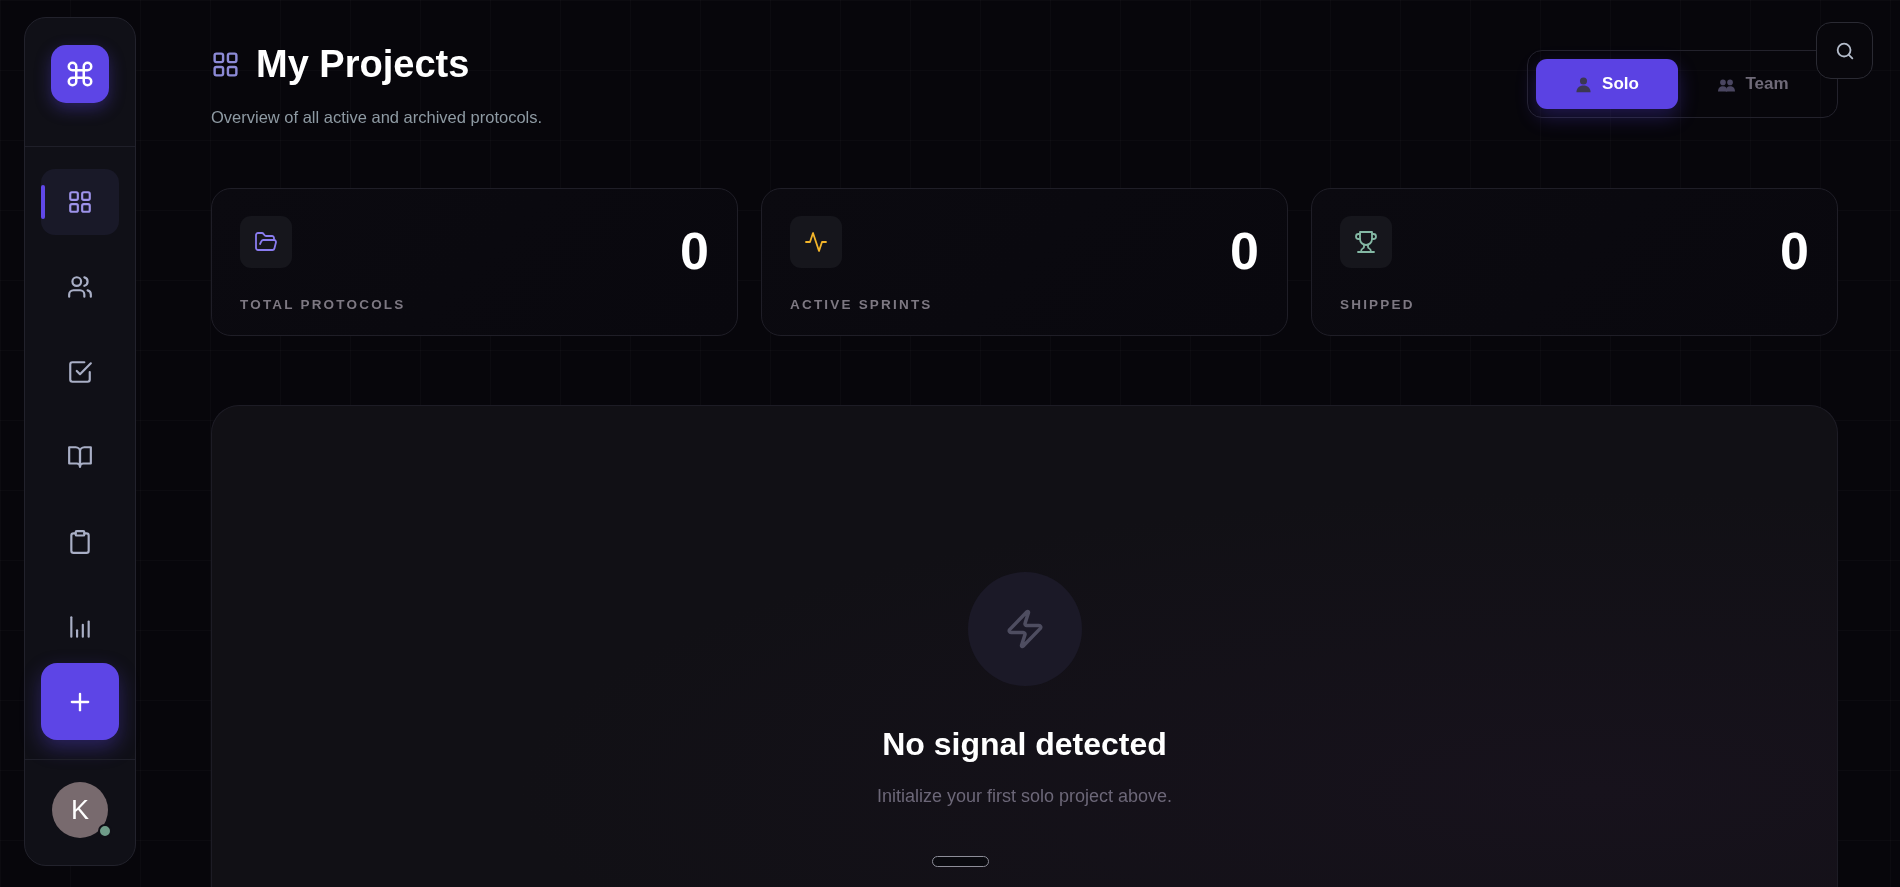 Image resolution: width=1900 pixels, height=887 pixels. Describe the element at coordinates (1366, 242) in the screenshot. I see `trophy-icon` at that location.